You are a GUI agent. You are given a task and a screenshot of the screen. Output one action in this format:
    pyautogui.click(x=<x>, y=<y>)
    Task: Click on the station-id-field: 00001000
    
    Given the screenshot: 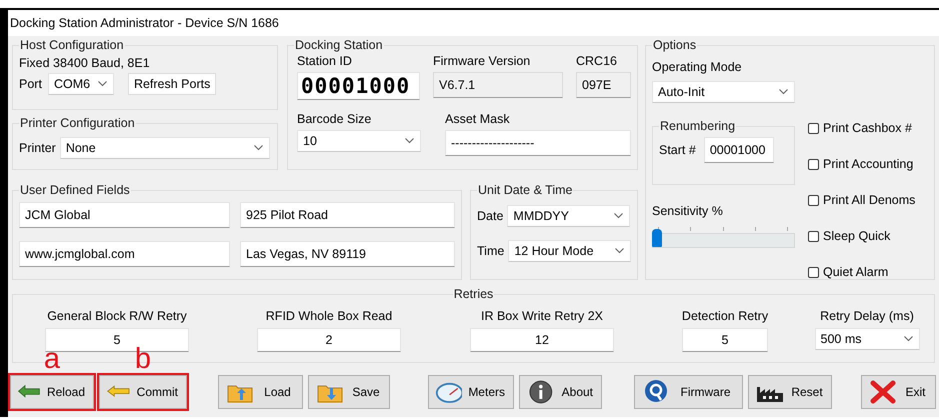 What is the action you would take?
    pyautogui.click(x=358, y=86)
    